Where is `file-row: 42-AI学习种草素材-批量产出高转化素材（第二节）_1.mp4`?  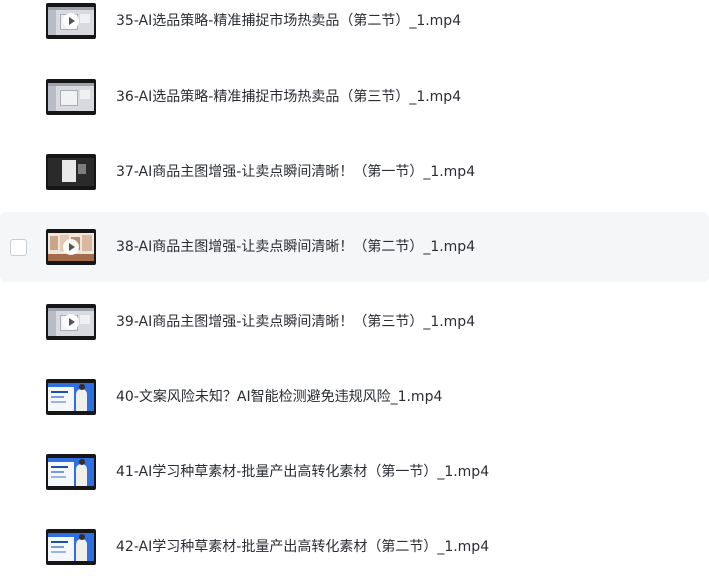
file-row: 42-AI学习种草素材-批量产出高转化素材（第二节）_1.mp4 is located at coordinates (354, 547).